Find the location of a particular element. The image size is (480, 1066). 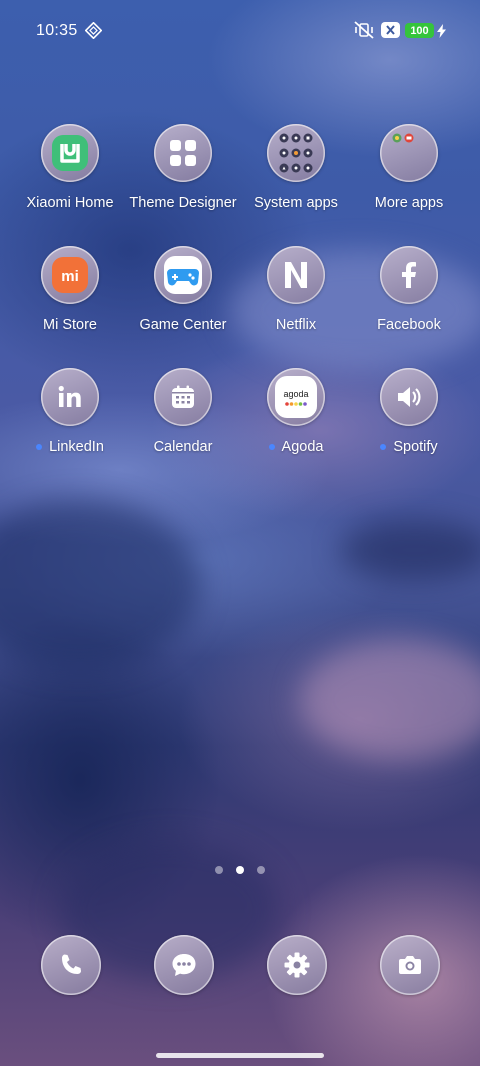

ai-diamond-icon is located at coordinates (93, 30).